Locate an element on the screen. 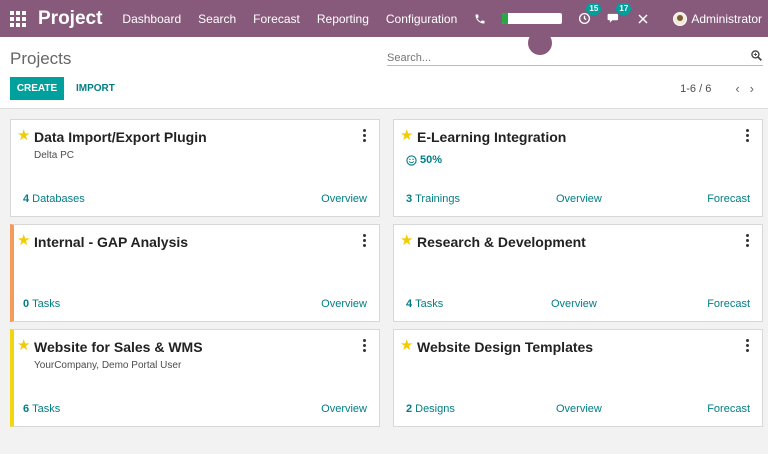  card-footer: 6 Tasks Overview is located at coordinates (195, 409).